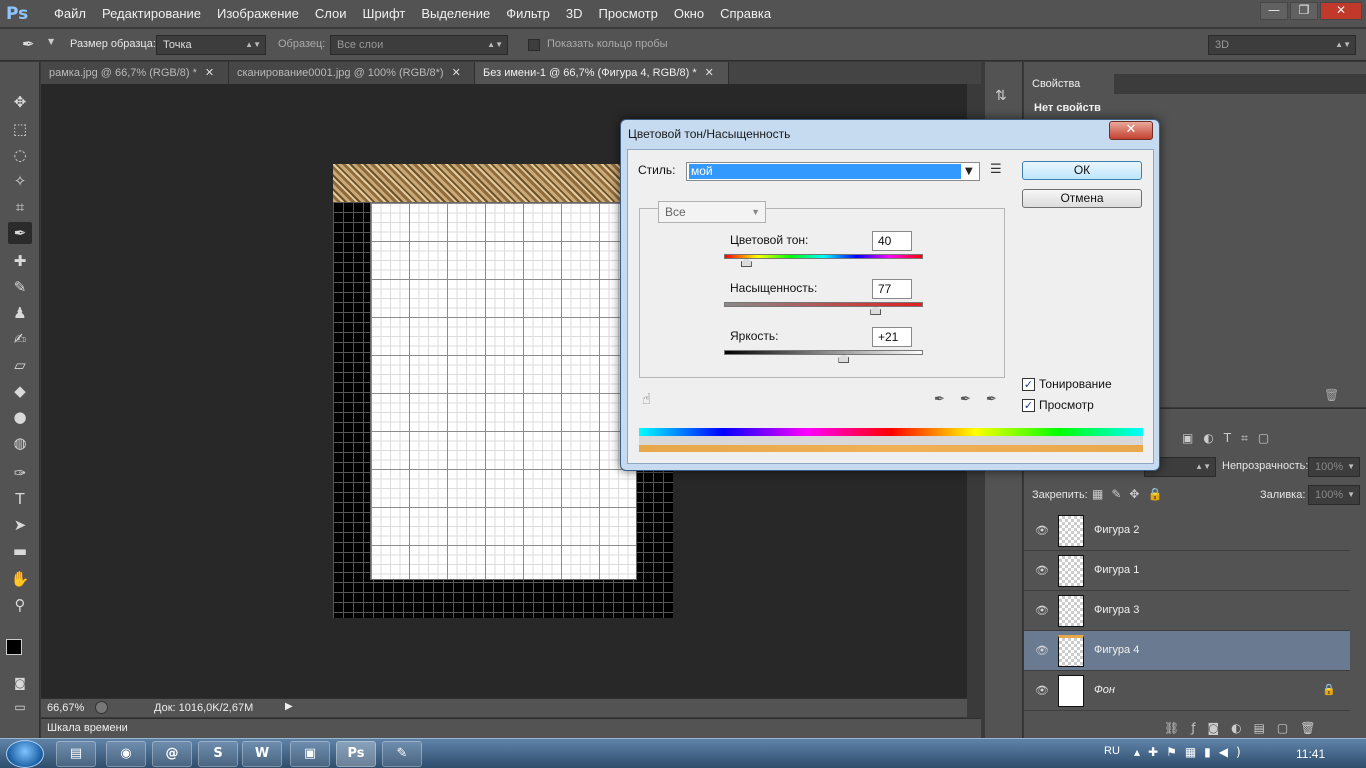 The height and width of the screenshot is (768, 1366). I want to click on saturation-input: 77, so click(892, 289).